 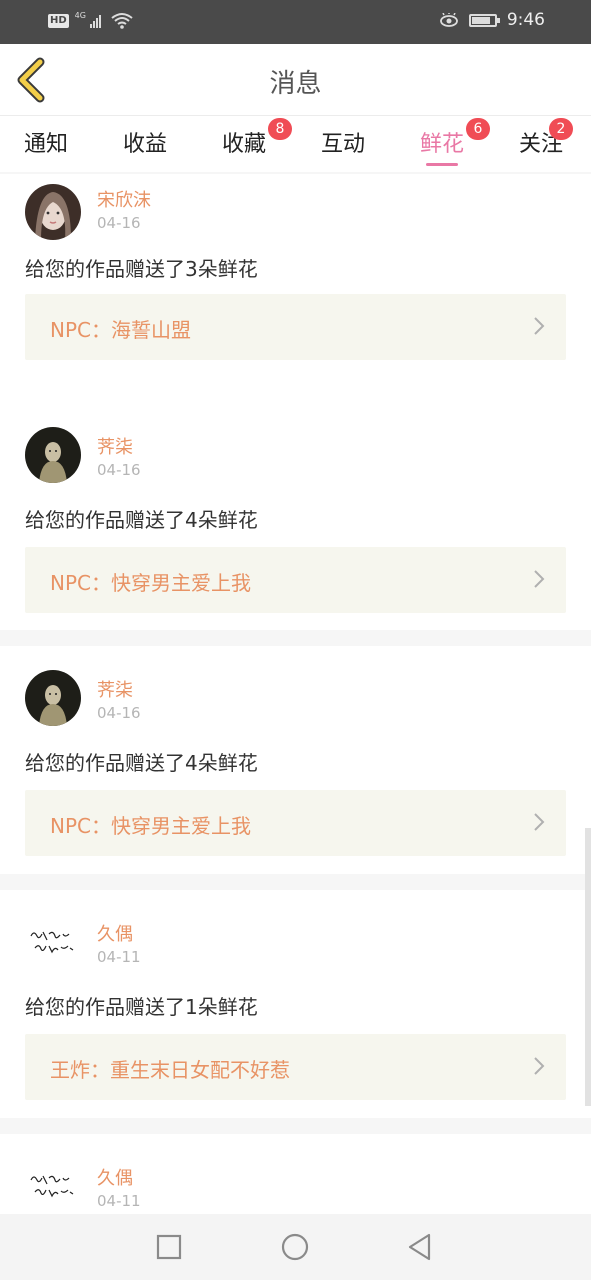 I want to click on signal-icon, so click(x=95, y=21).